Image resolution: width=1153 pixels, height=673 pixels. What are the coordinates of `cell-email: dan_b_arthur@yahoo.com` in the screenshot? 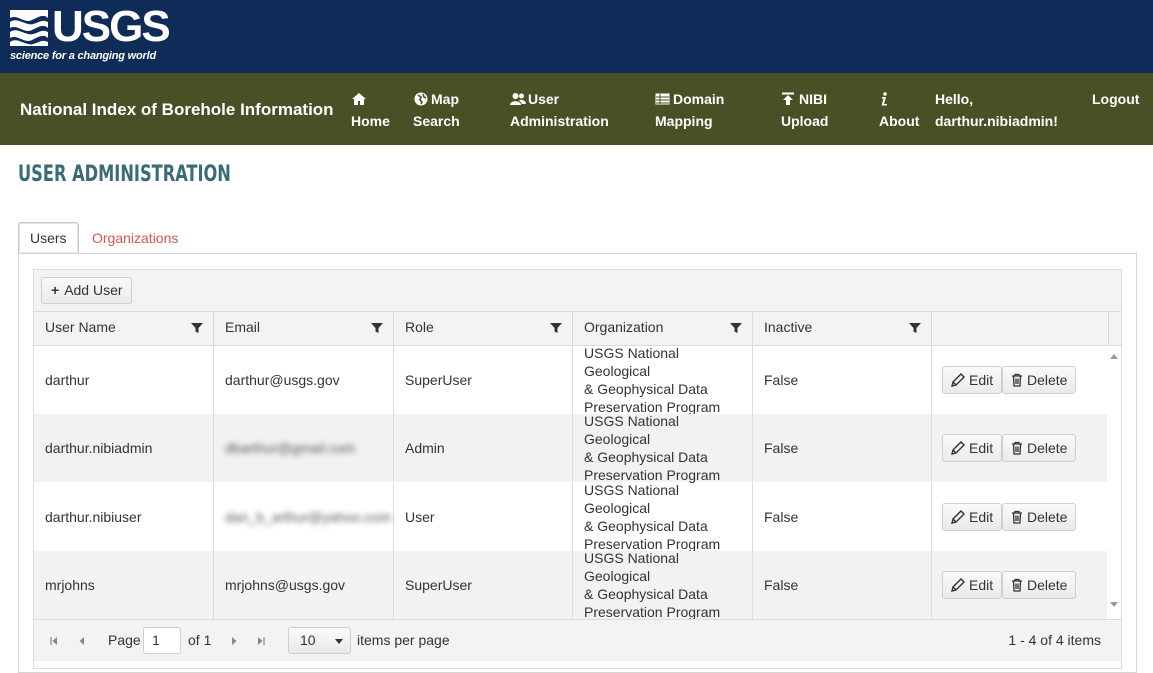 It's located at (304, 517).